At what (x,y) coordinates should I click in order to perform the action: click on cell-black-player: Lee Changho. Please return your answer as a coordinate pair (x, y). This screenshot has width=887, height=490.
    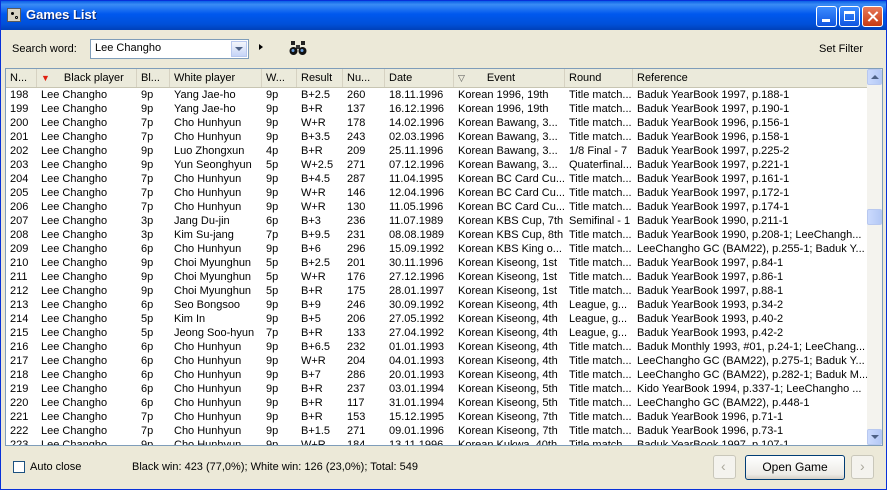
    Looking at the image, I should click on (74, 333).